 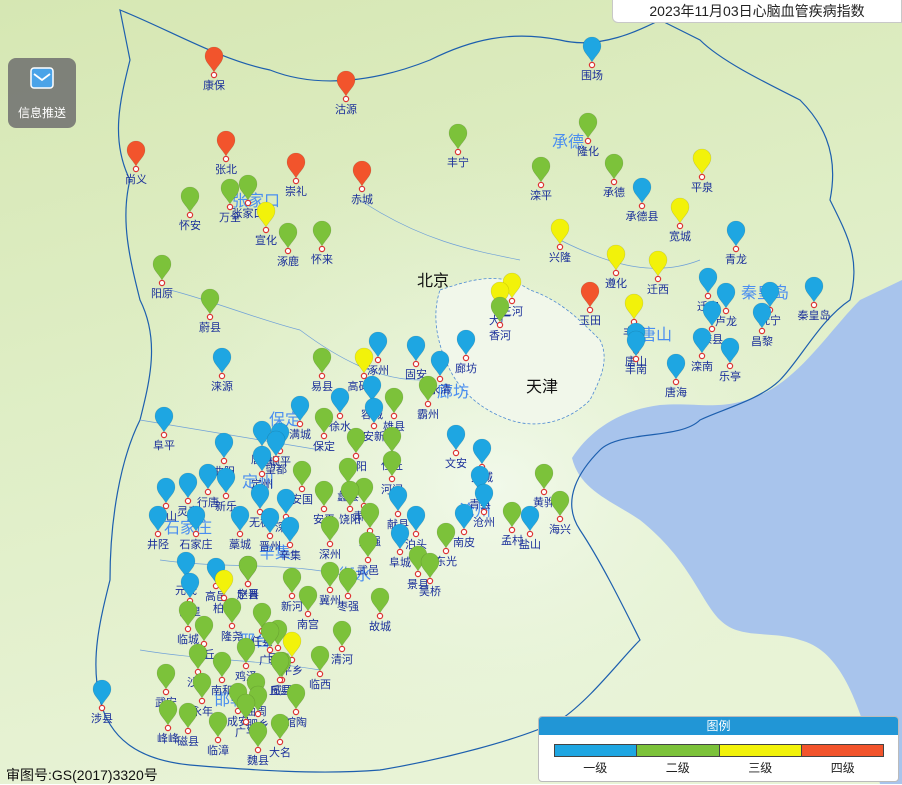 What do you see at coordinates (614, 192) in the screenshot?
I see `station-label: 承德` at bounding box center [614, 192].